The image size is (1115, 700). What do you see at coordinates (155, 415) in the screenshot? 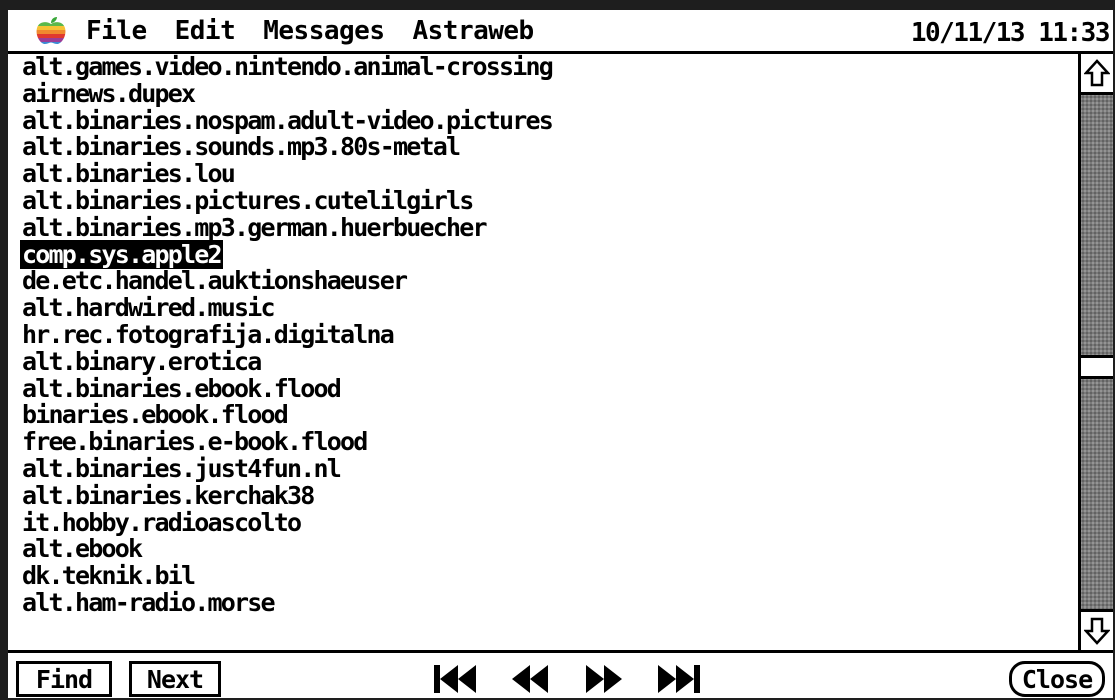
I see `newsgroup-name: binaries.ebook.flood` at bounding box center [155, 415].